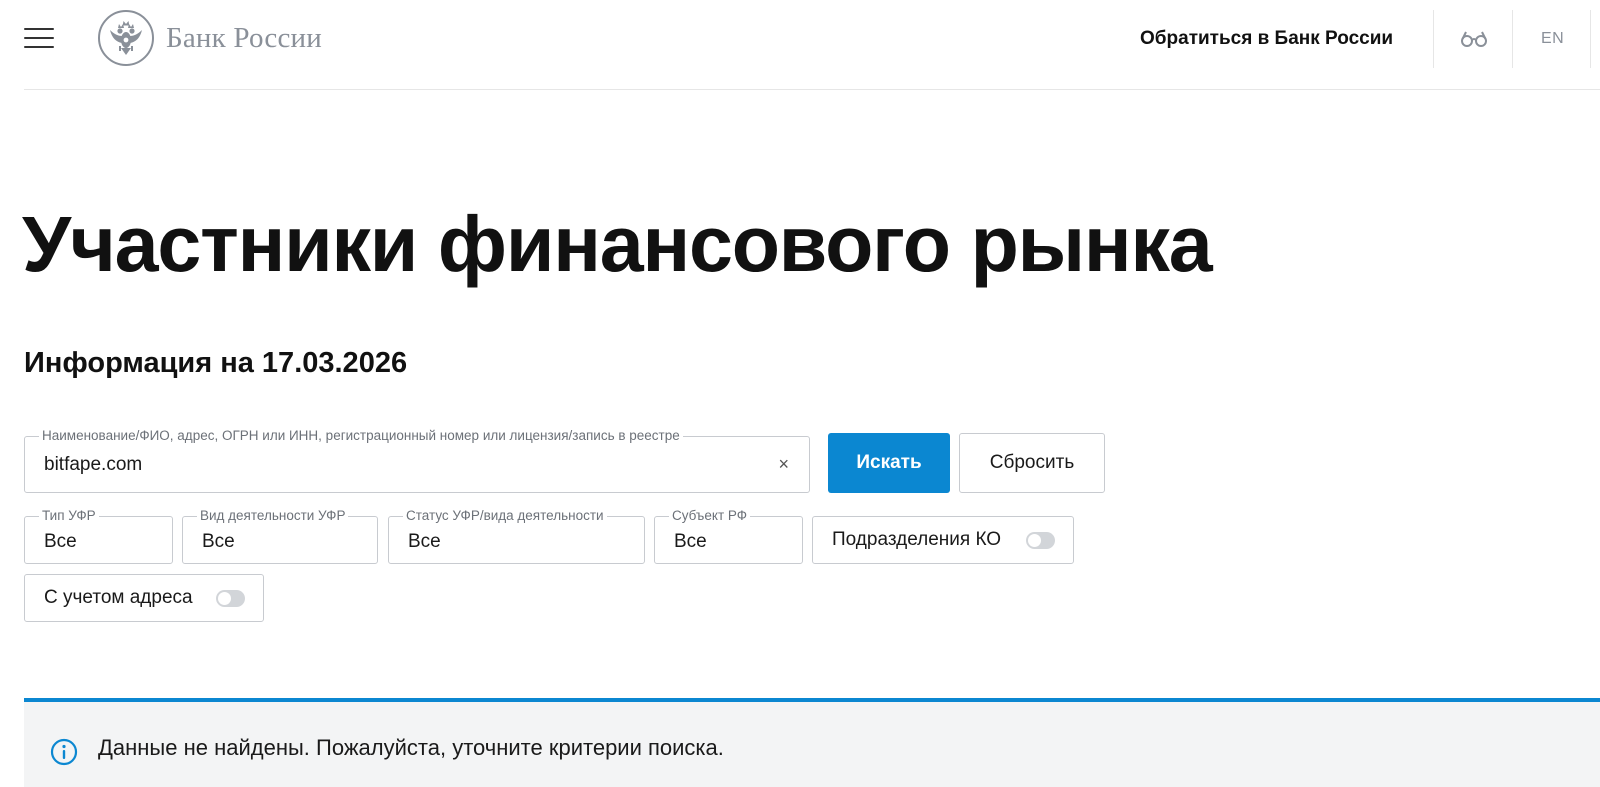 This screenshot has width=1600, height=787. I want to click on region-select: Субъект РФ Все, so click(728, 536).